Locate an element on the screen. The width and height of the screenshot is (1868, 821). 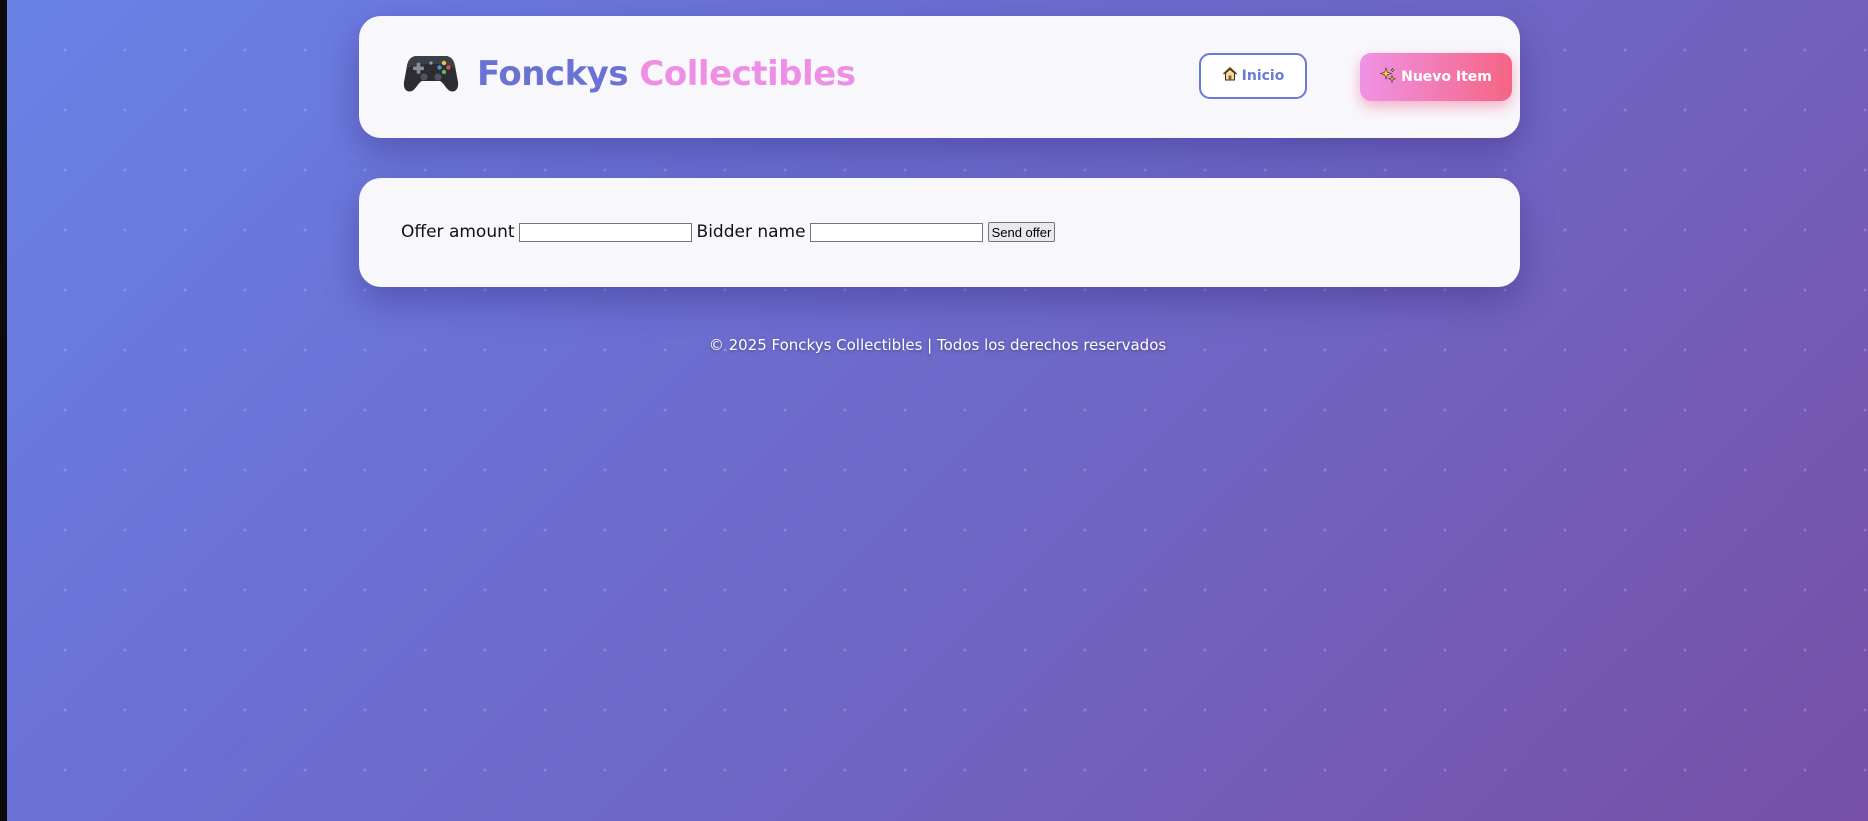
send-offer-button: Send offer is located at coordinates (1021, 232).